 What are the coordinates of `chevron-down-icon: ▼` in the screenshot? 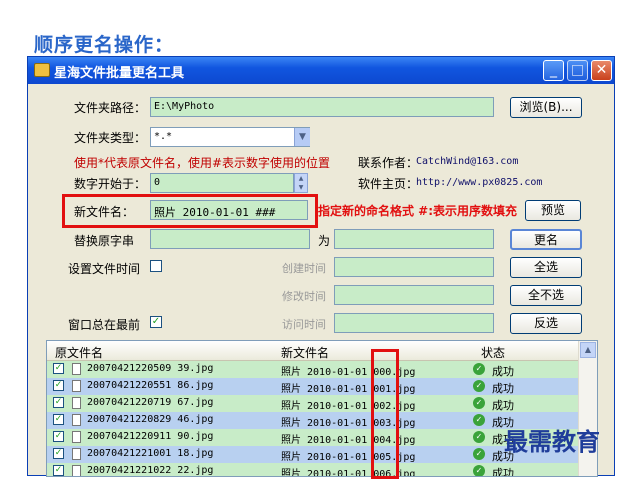 It's located at (302, 137).